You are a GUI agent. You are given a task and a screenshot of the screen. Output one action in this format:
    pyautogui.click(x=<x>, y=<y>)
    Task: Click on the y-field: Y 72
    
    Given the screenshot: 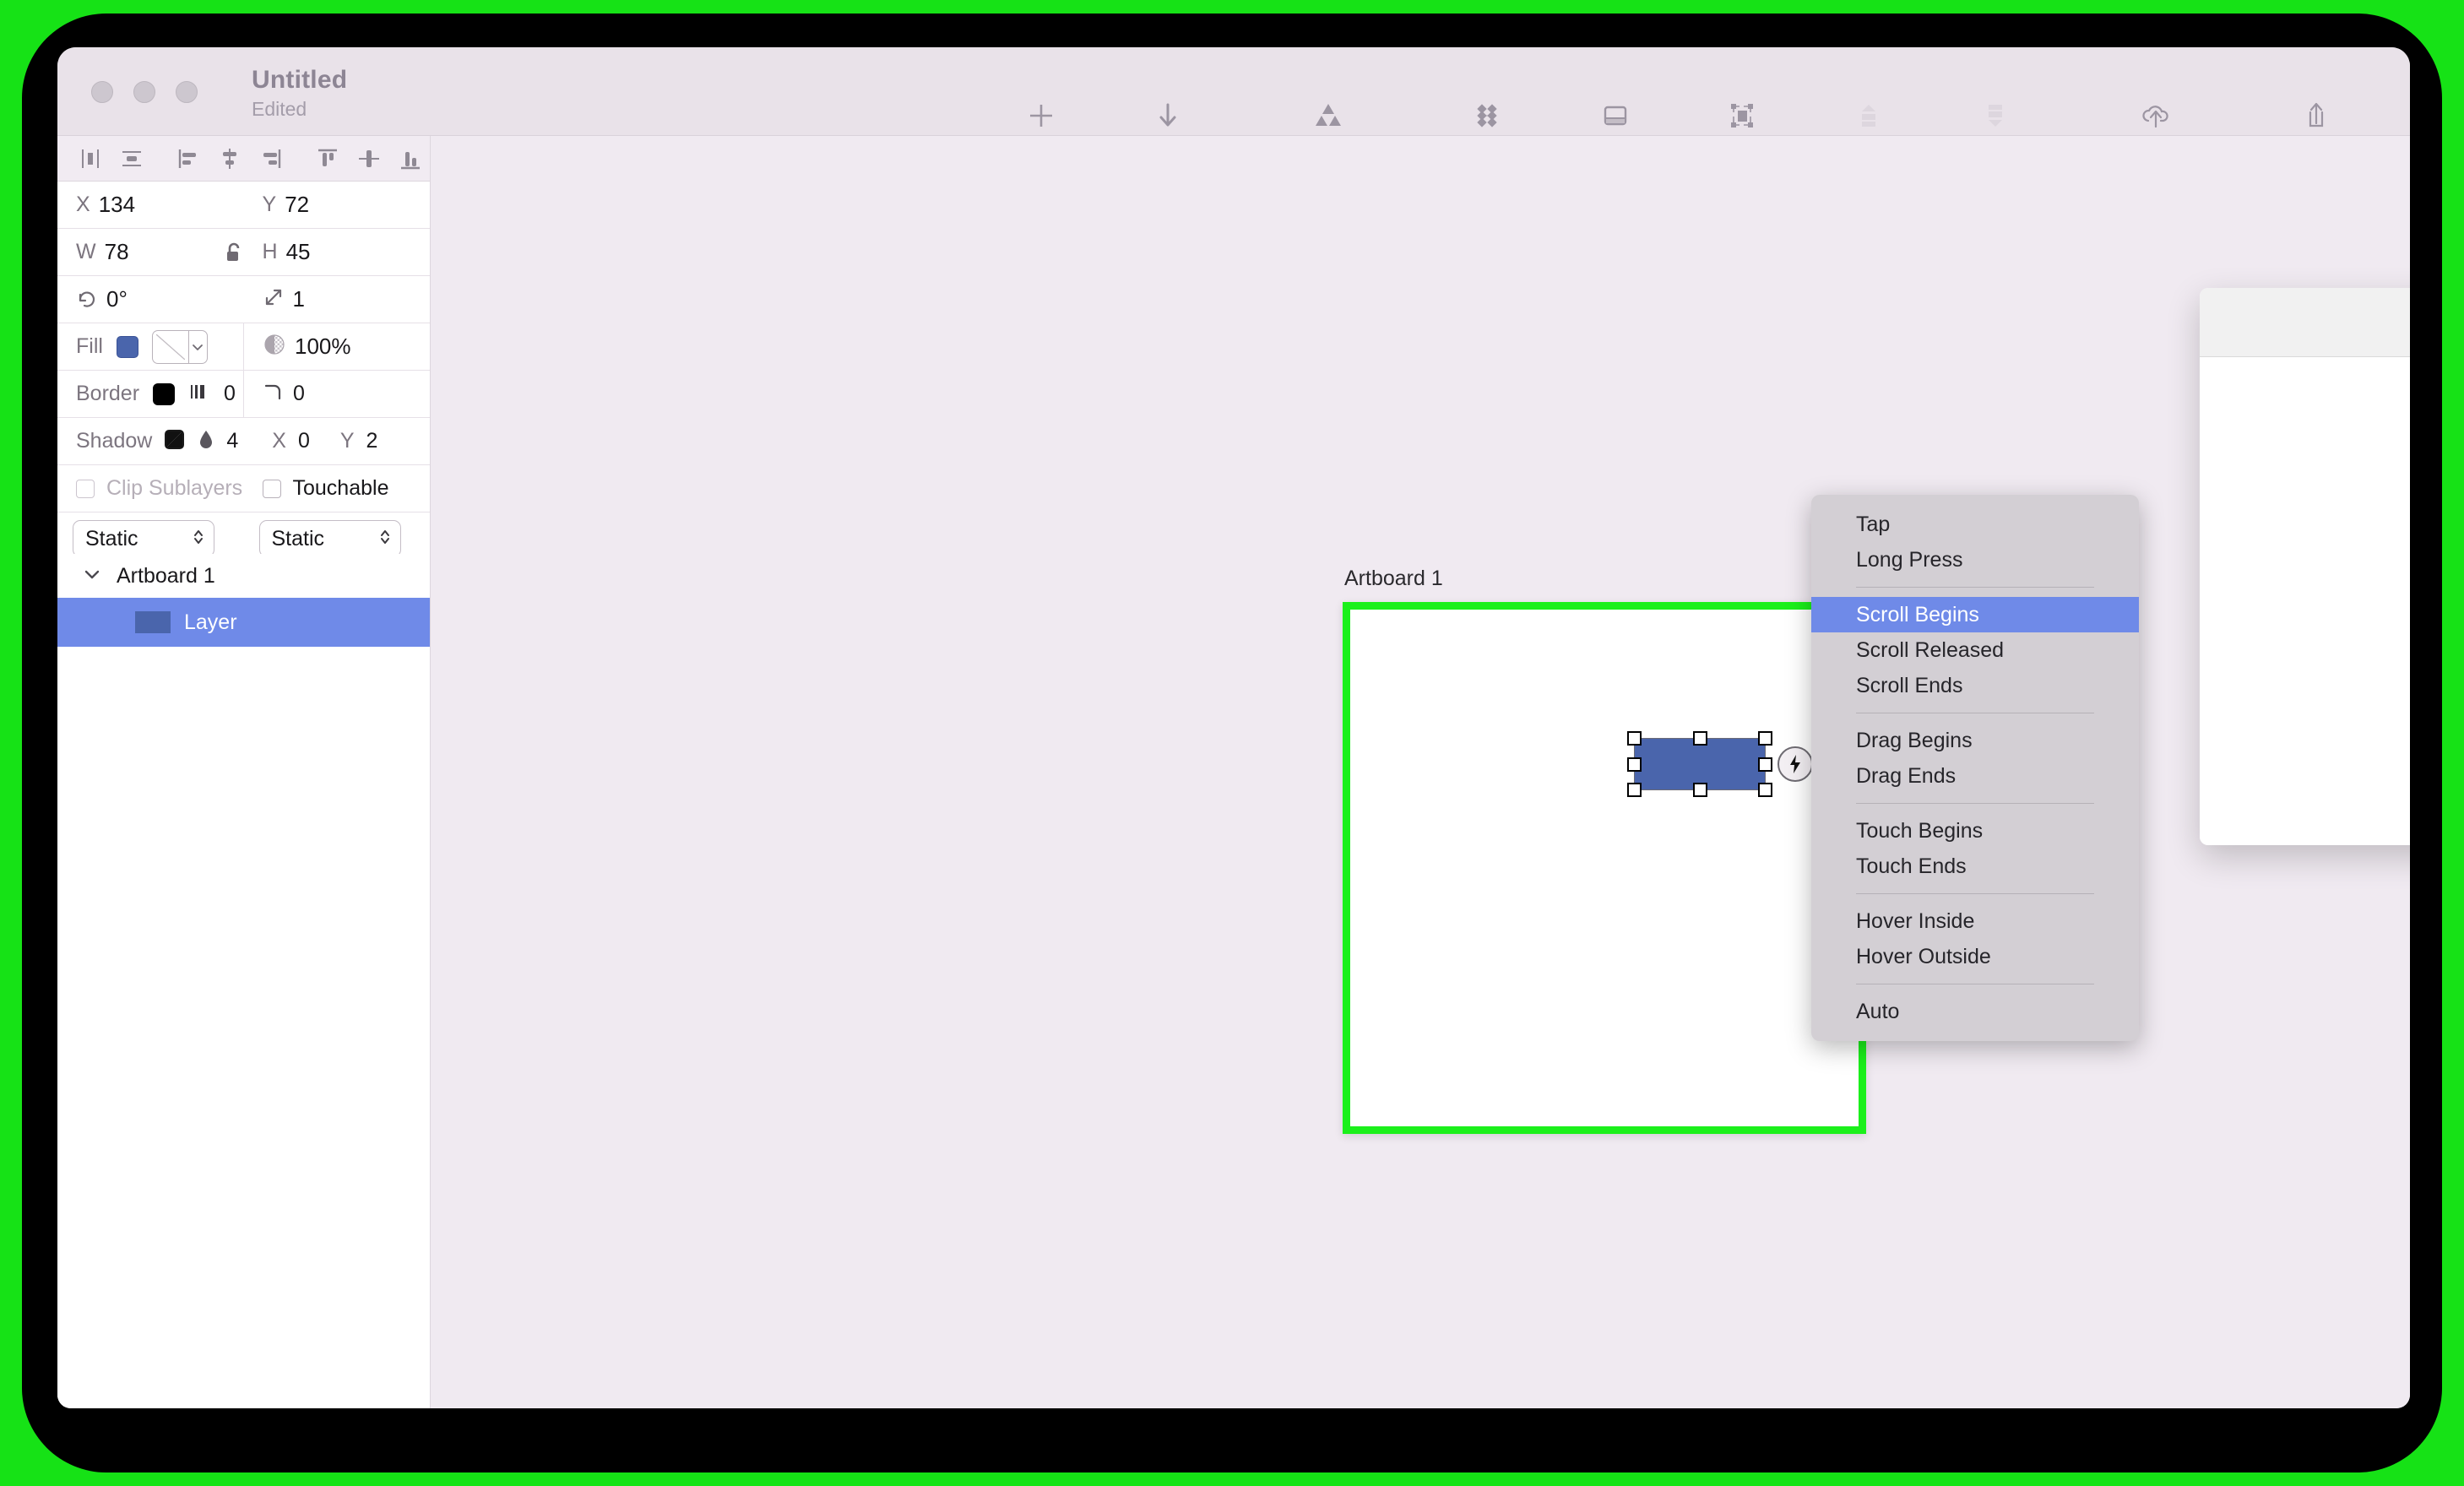 What is the action you would take?
    pyautogui.click(x=337, y=205)
    